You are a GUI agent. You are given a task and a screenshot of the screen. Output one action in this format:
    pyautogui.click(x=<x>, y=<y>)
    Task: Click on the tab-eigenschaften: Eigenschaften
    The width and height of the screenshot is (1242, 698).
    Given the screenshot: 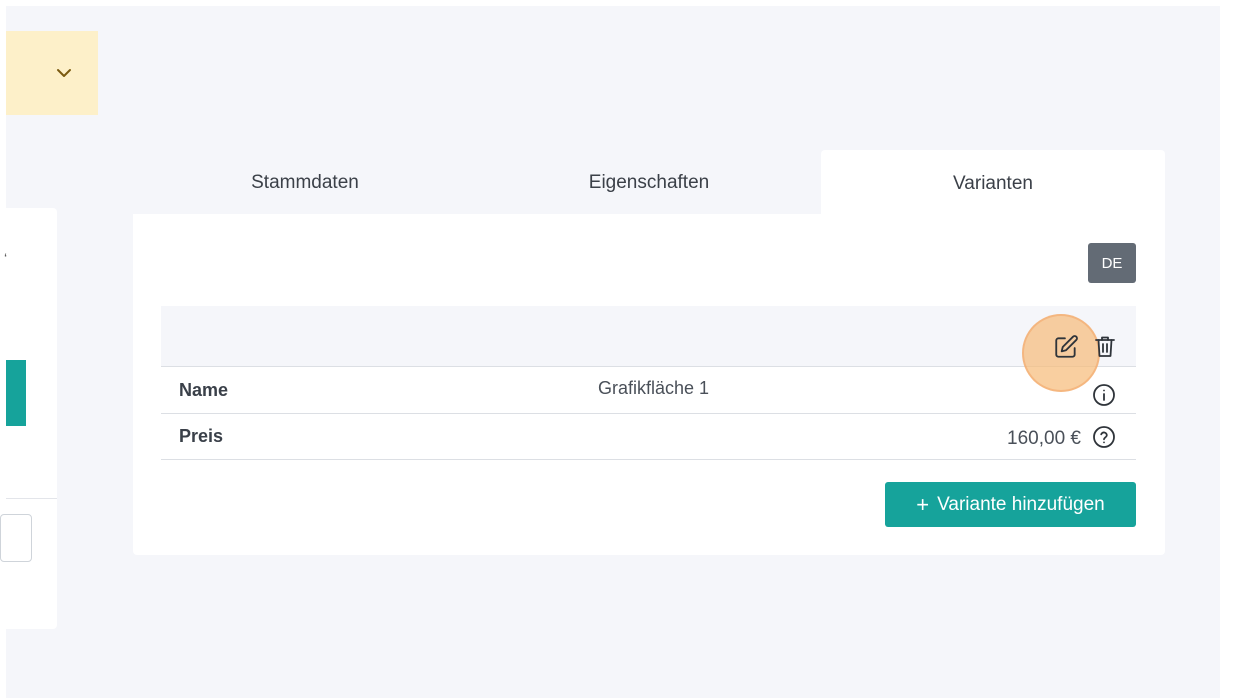 What is the action you would take?
    pyautogui.click(x=649, y=183)
    